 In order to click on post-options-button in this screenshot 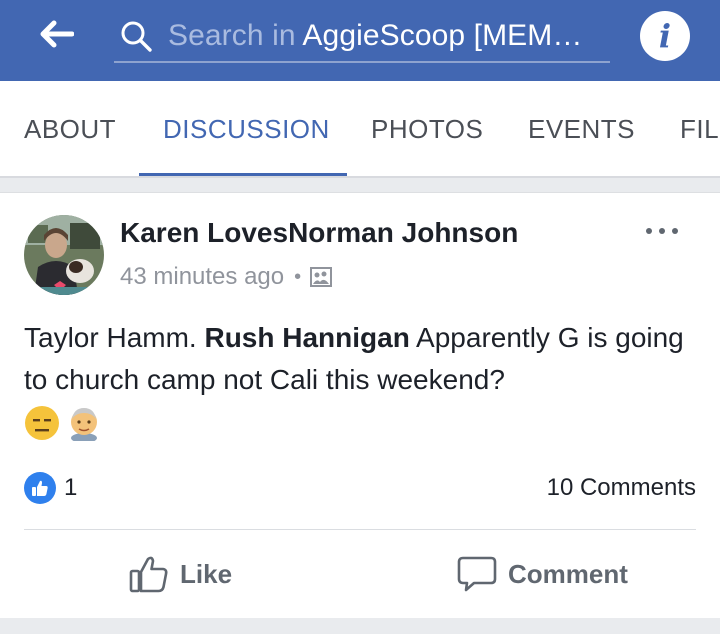, I will do `click(662, 231)`.